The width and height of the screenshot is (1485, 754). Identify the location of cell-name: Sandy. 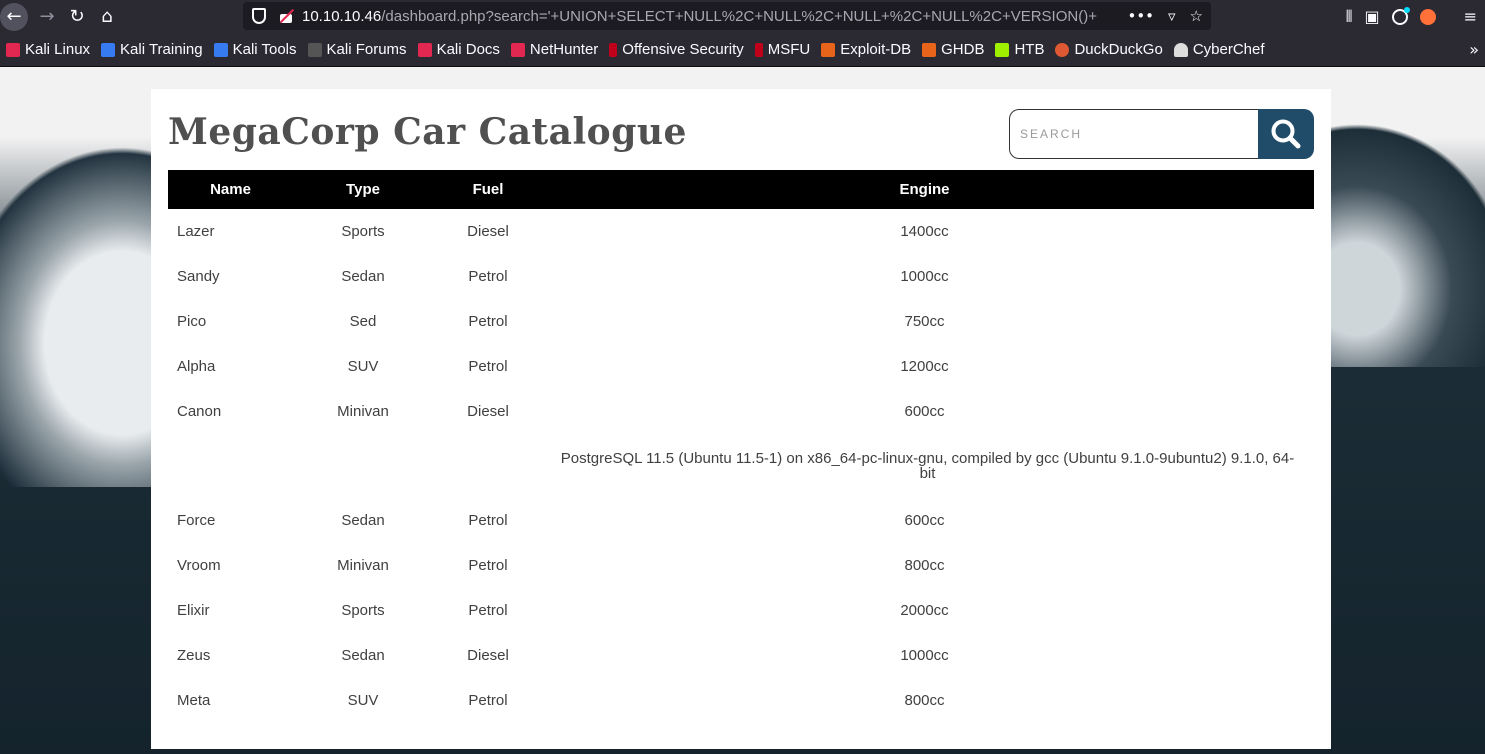
(198, 276).